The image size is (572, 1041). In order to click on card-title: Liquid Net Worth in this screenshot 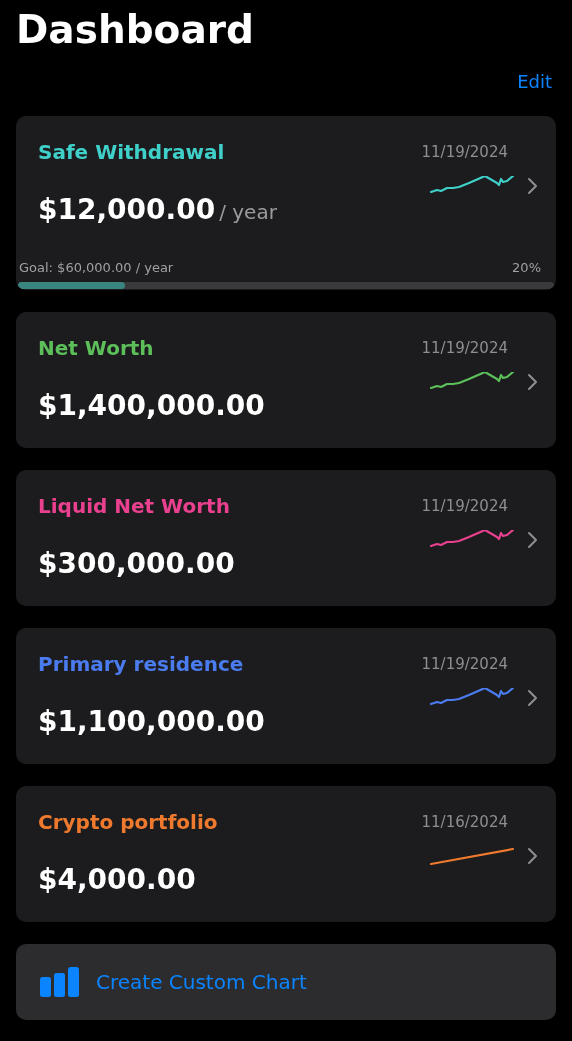, I will do `click(134, 506)`.